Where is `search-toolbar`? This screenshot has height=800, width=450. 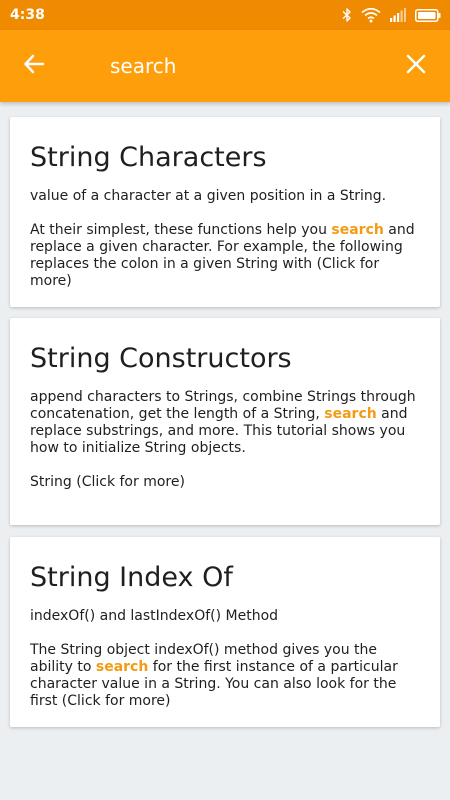
search-toolbar is located at coordinates (225, 66).